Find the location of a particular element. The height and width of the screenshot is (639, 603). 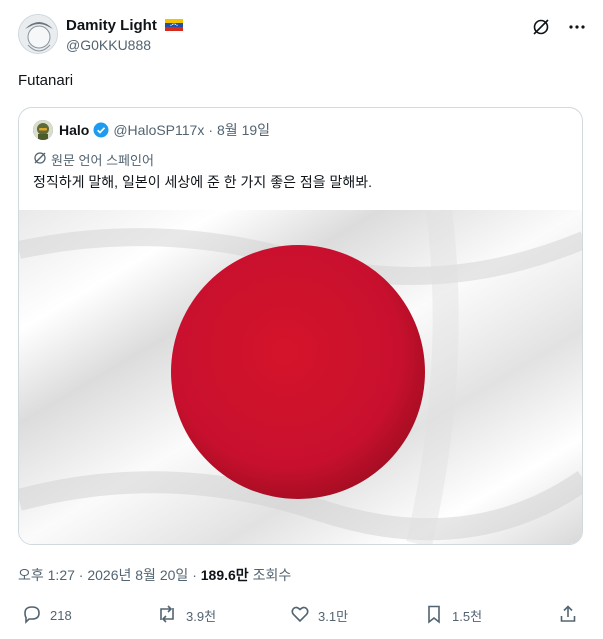

more-options-icon is located at coordinates (577, 27).